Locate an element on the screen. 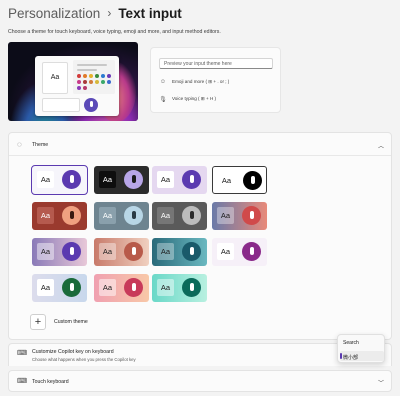 This screenshot has width=400, height=396. preview-input-bar is located at coordinates (61, 105).